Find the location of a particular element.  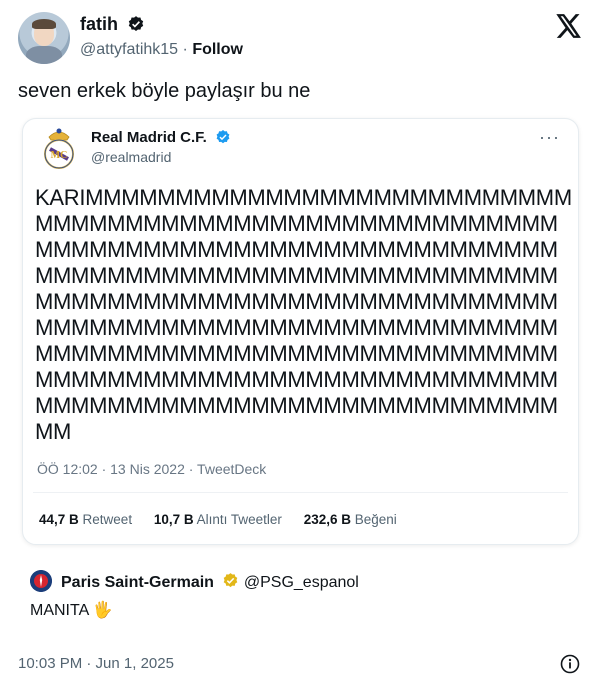

author-handle-row: @attyfatihk15 · Follow is located at coordinates (161, 49).